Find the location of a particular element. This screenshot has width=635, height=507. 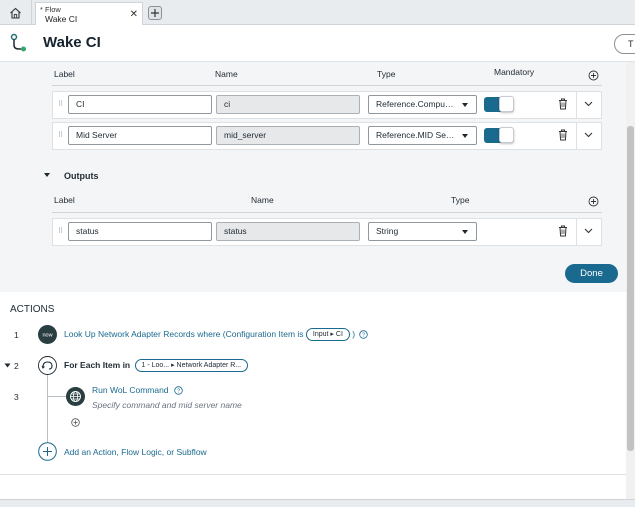

plus-icon is located at coordinates (155, 13).